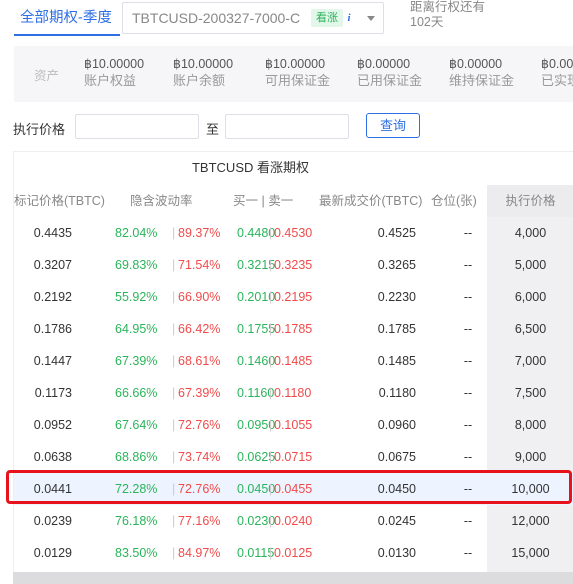 This screenshot has height=584, width=573. I want to click on ask-price-cell: 0.4530, so click(293, 233).